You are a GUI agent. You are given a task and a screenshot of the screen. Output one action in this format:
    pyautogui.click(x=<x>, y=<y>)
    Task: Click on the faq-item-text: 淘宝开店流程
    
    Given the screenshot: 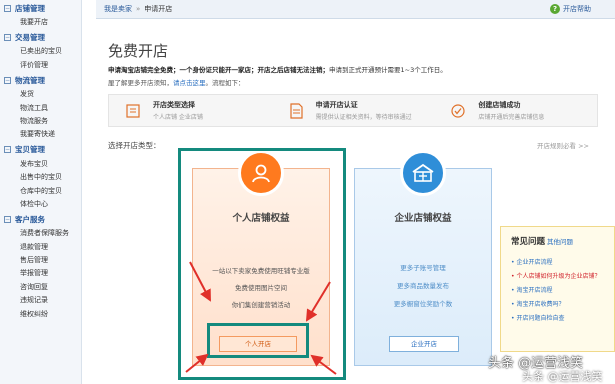 What is the action you would take?
    pyautogui.click(x=534, y=290)
    